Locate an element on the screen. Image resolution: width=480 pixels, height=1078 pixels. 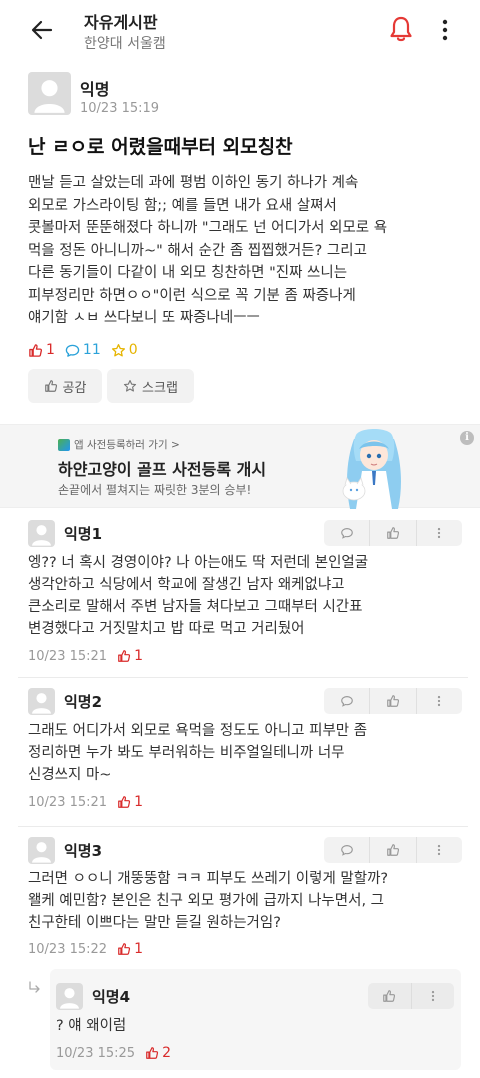
comment-timestamp: 10/23 15:22 is located at coordinates (68, 949).